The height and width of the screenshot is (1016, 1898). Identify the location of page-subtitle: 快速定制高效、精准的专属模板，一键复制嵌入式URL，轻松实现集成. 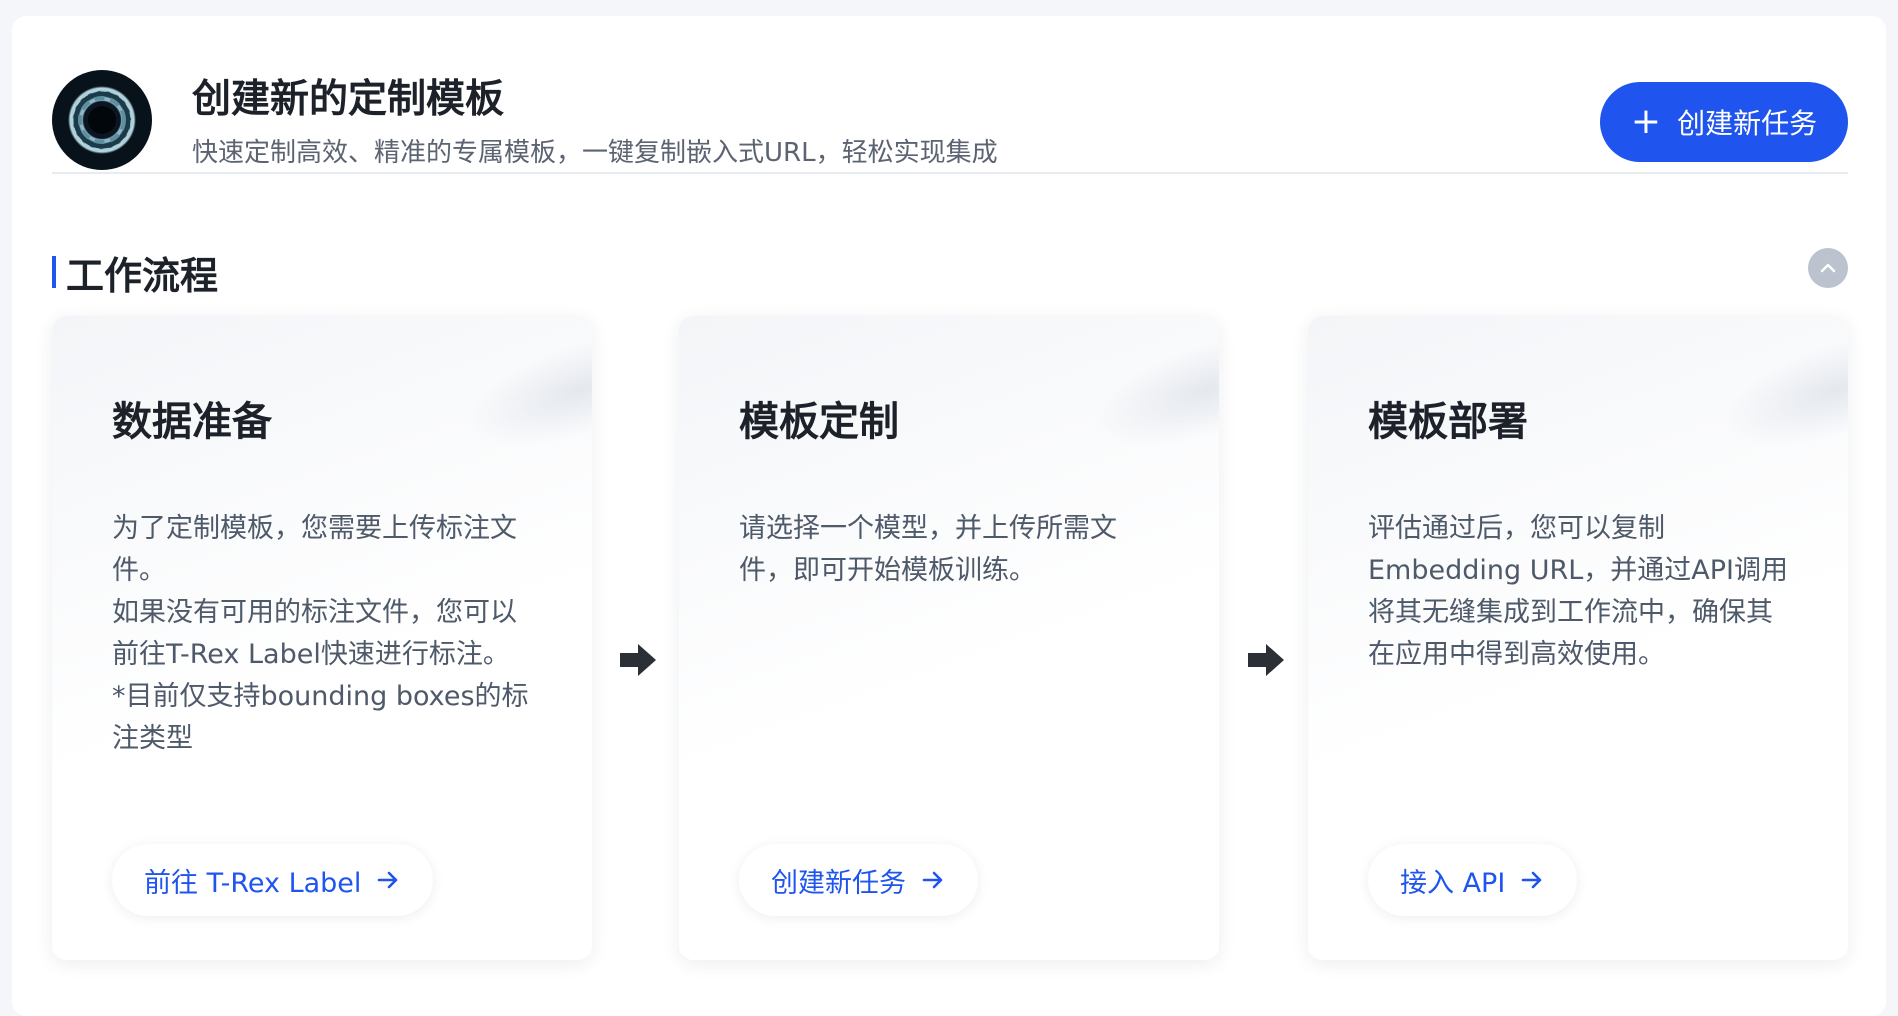
(595, 153).